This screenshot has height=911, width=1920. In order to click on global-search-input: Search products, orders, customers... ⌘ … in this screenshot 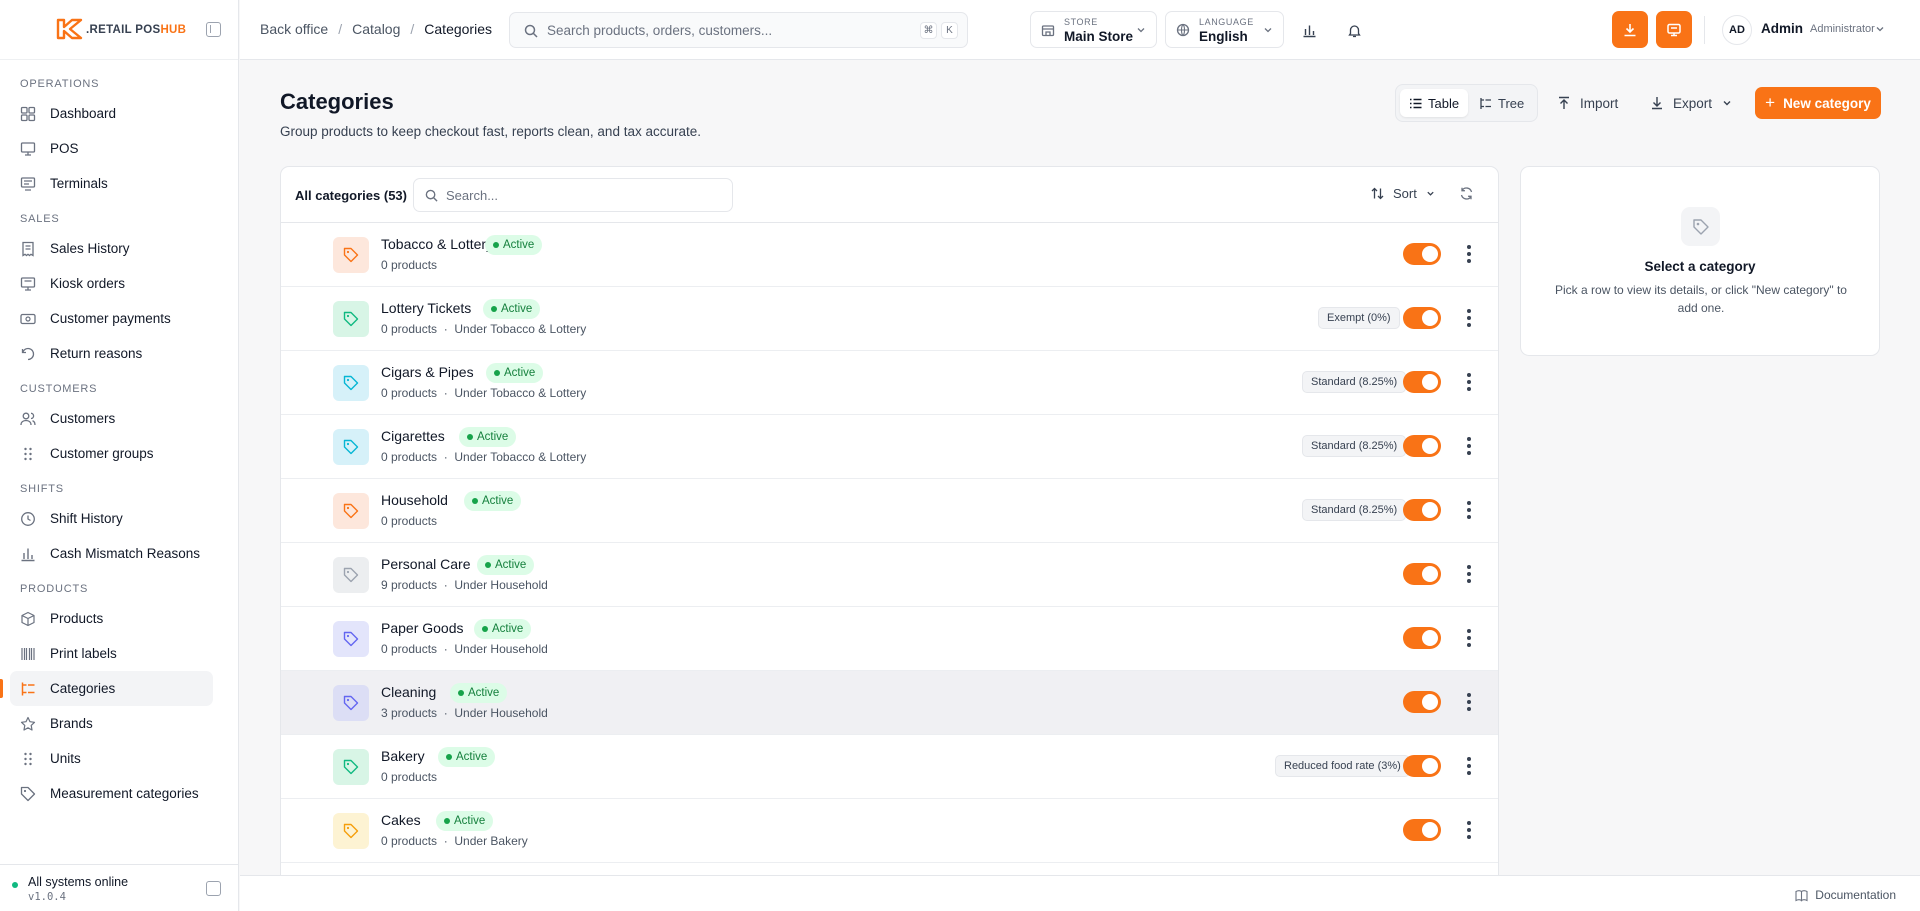, I will do `click(738, 30)`.